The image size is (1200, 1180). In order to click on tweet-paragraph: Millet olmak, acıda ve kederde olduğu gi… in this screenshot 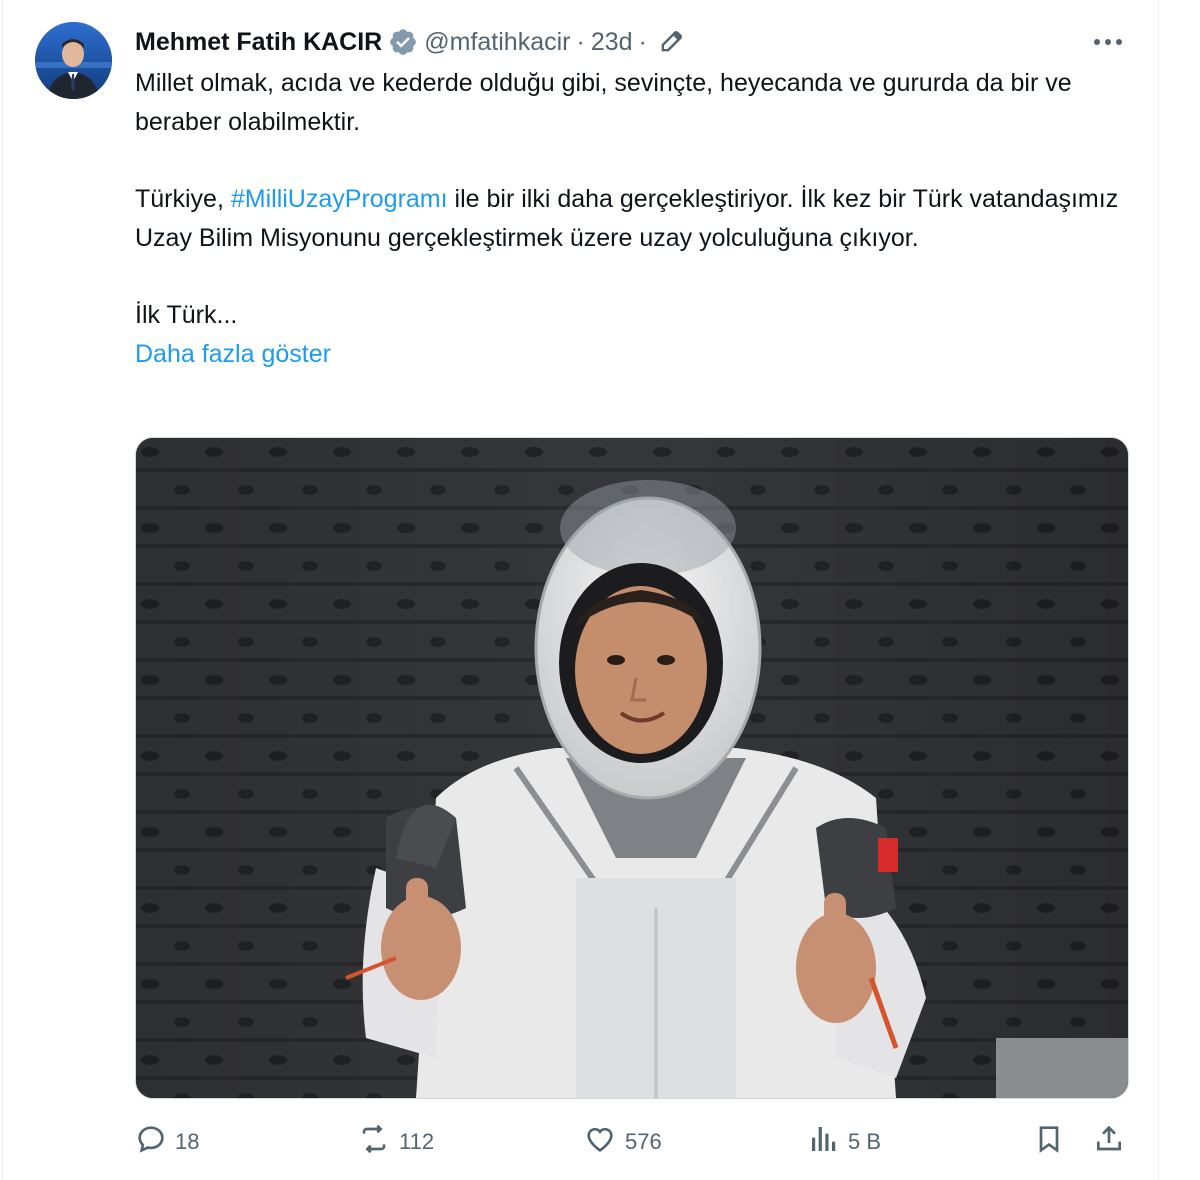, I will do `click(603, 102)`.